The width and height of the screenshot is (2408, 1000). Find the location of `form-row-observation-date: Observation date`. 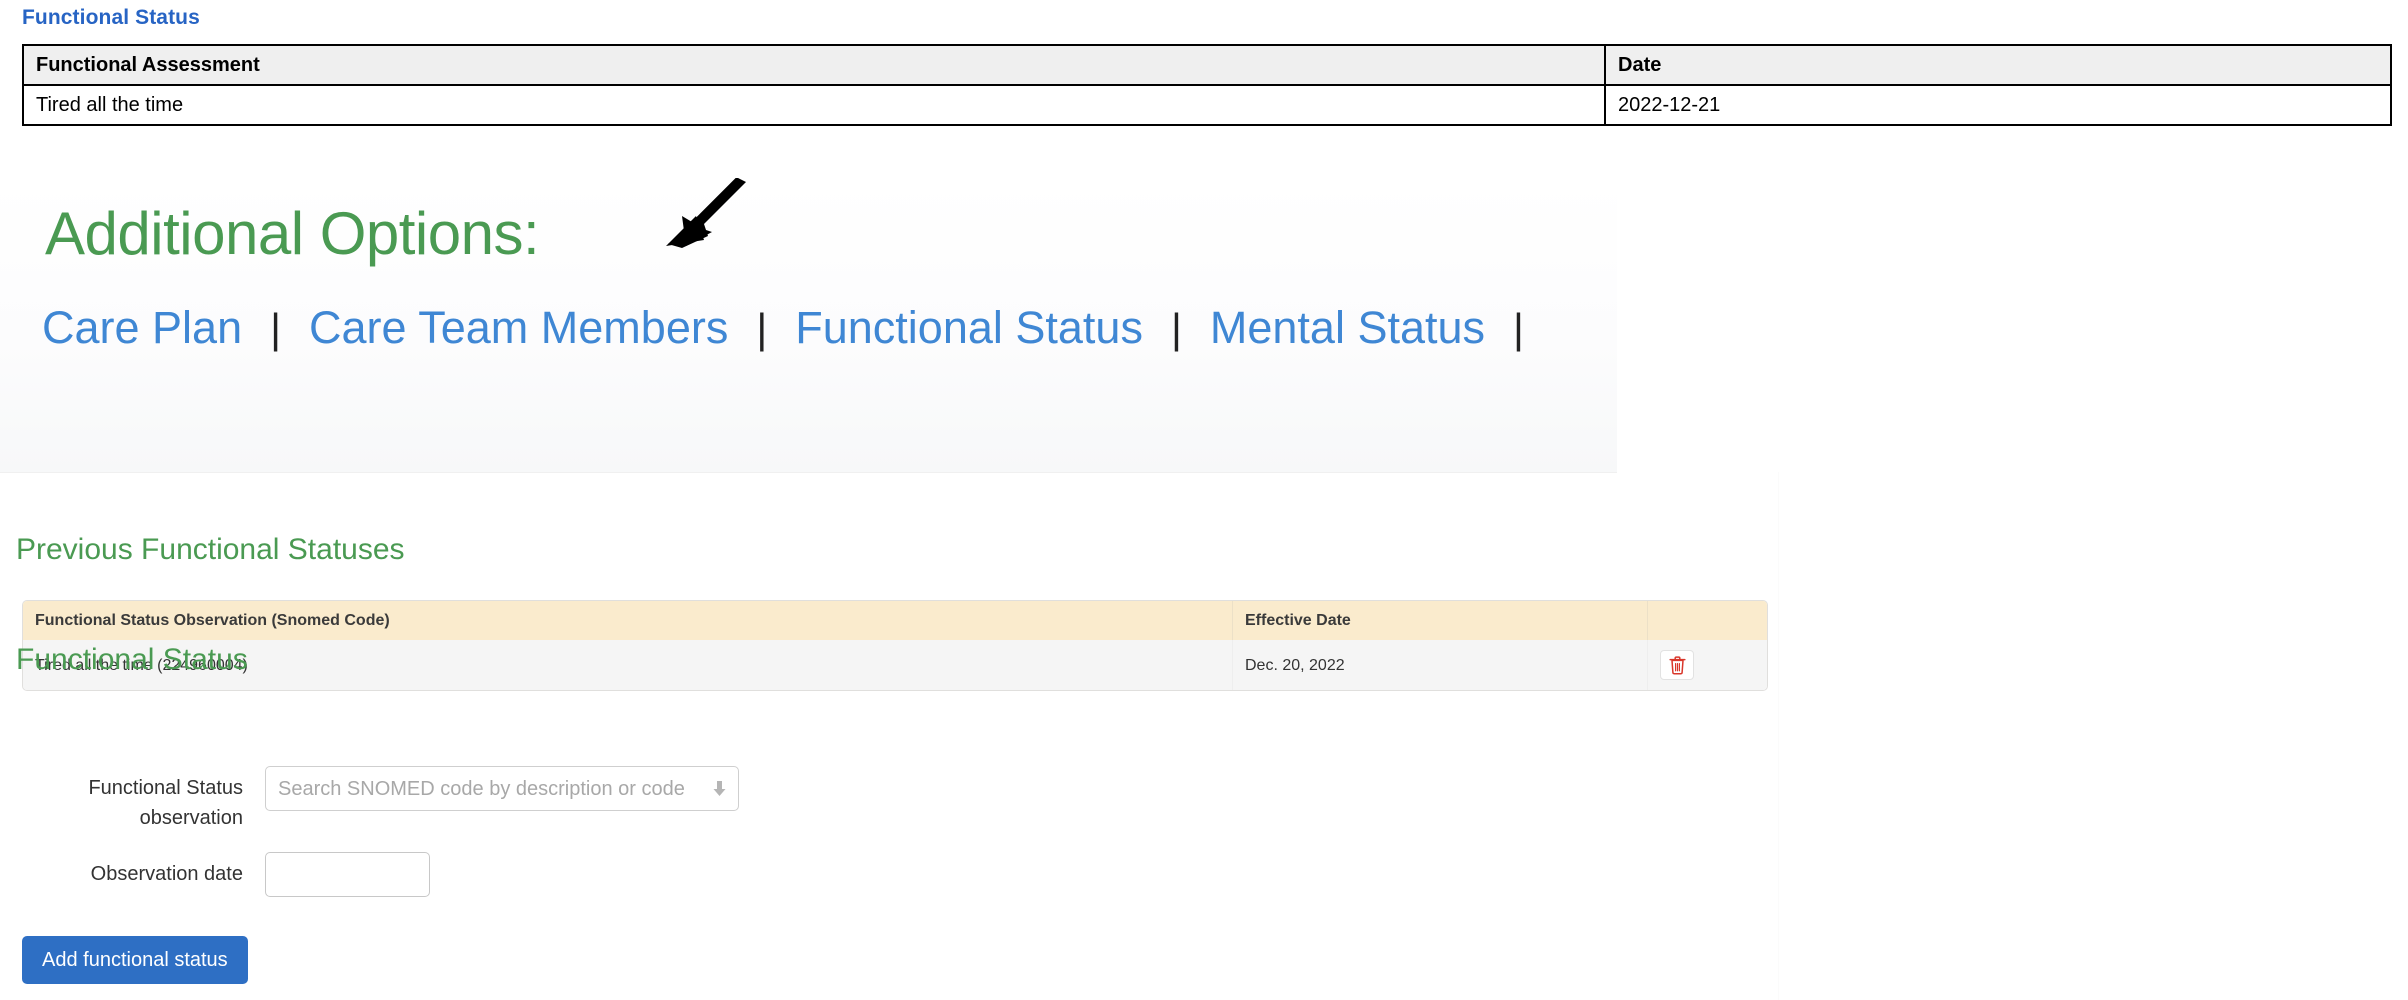

form-row-observation-date: Observation date is located at coordinates (215, 874).